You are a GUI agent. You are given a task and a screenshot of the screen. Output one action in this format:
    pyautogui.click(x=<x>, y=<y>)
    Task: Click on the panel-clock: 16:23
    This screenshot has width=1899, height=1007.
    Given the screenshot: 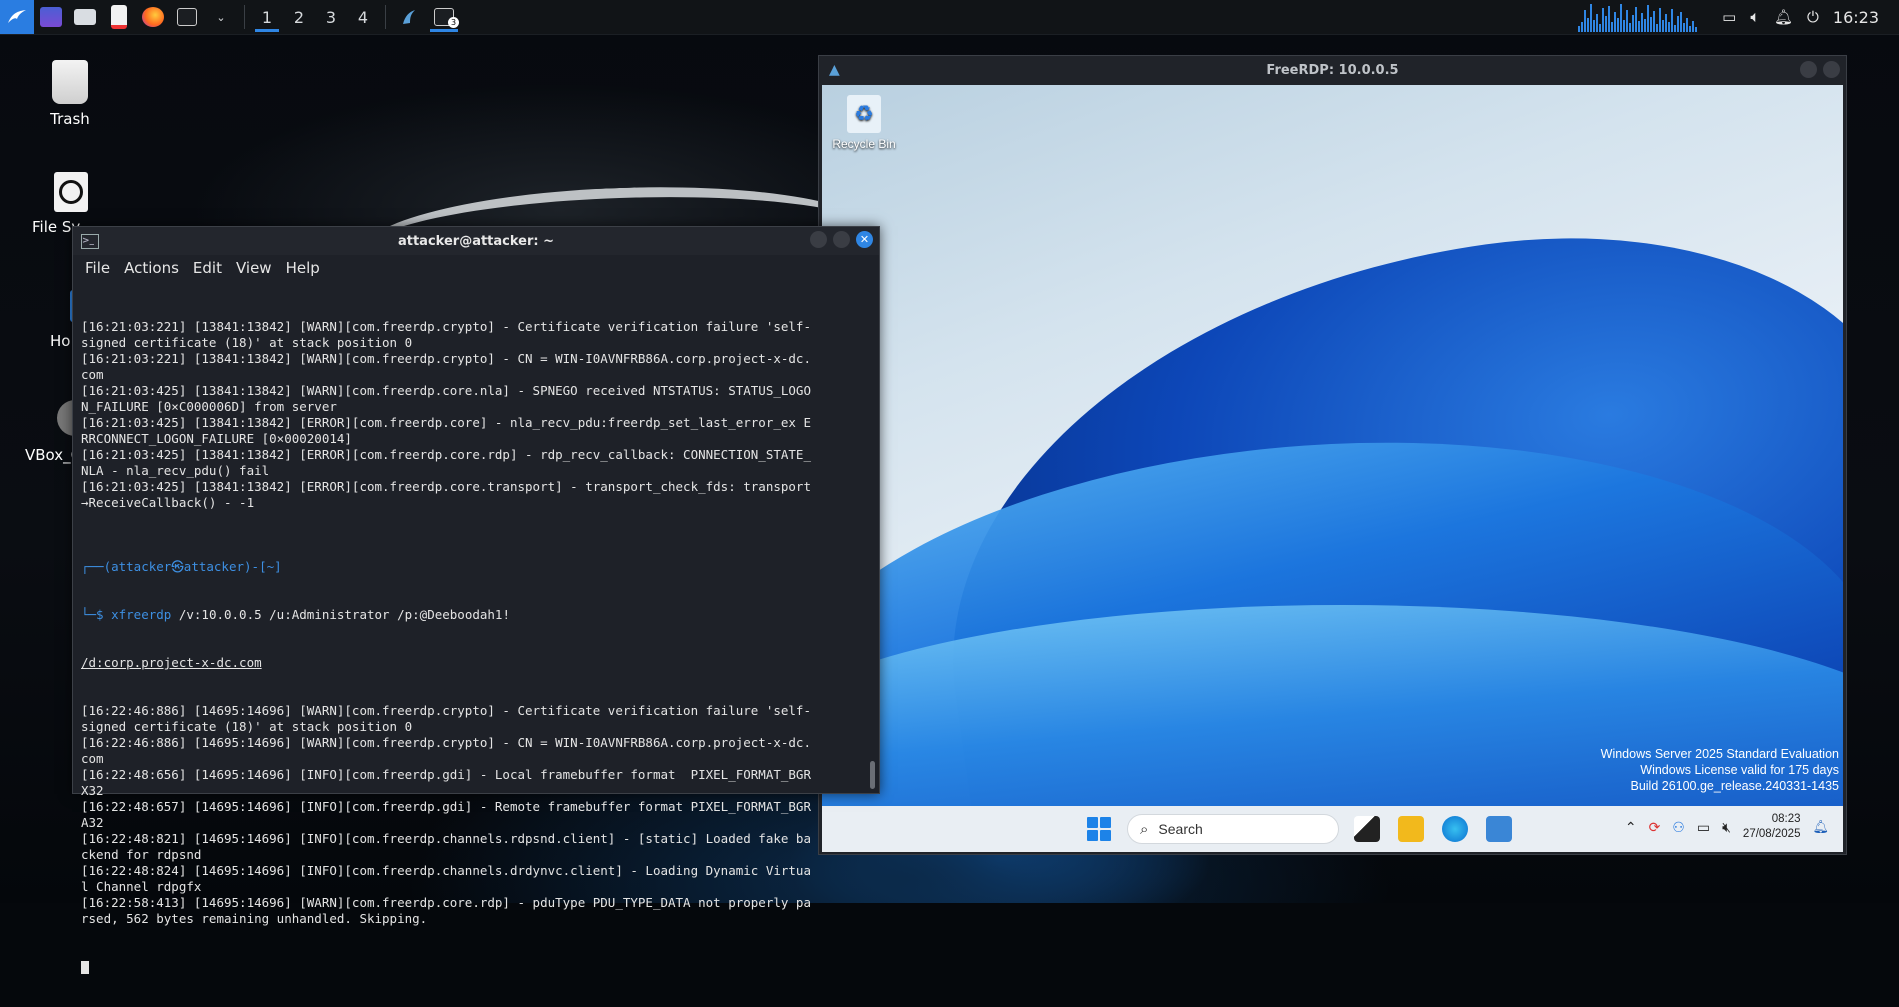 What is the action you would take?
    pyautogui.click(x=1856, y=17)
    